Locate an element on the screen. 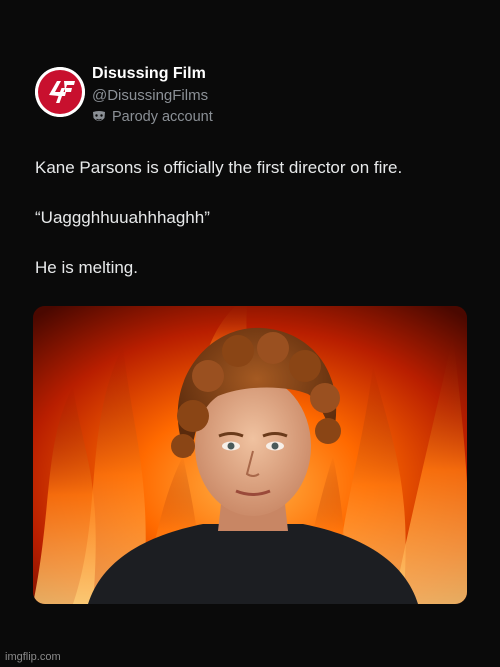 This screenshot has width=500, height=667. tweet-text-line: He is melting. is located at coordinates (86, 267).